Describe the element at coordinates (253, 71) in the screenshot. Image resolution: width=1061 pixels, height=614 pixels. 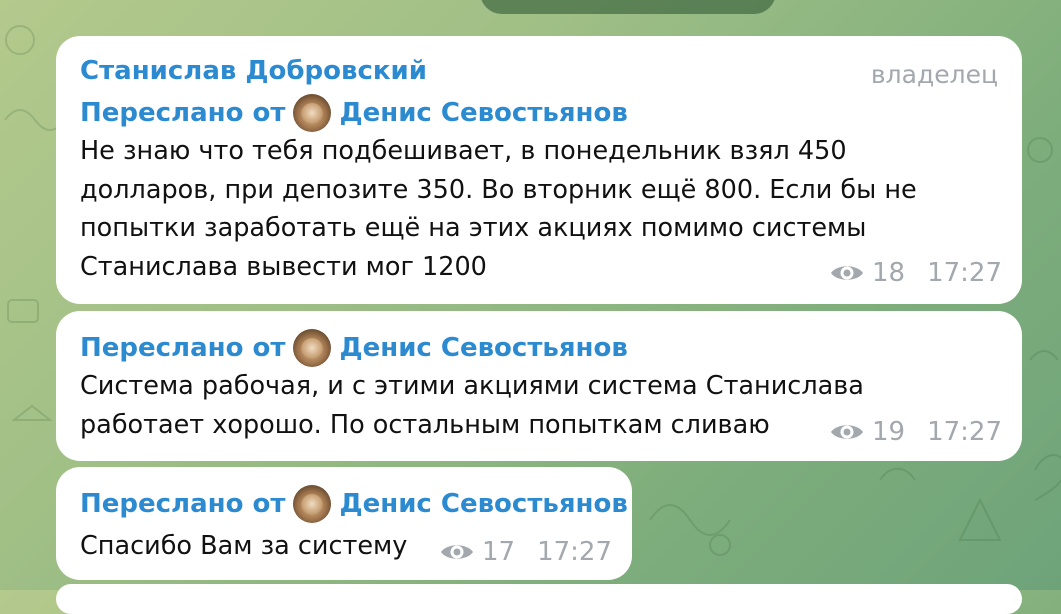
I see `sender-name: Станислав Добровский` at that location.